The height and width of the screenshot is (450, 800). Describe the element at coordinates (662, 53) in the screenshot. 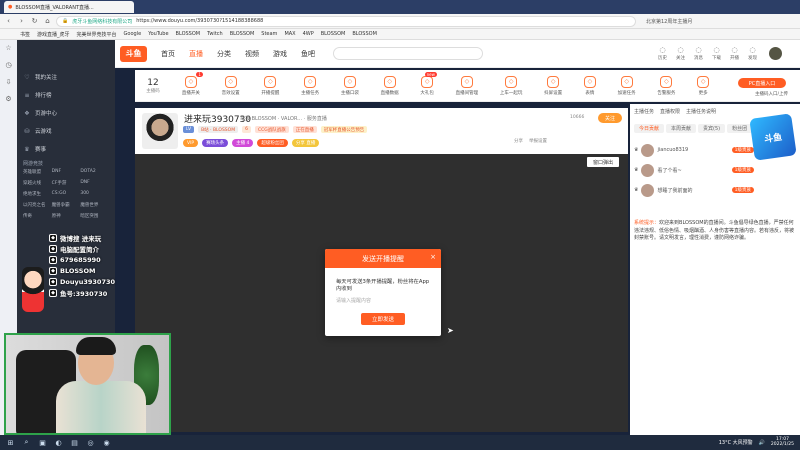

I see `header-tool: ◌ 历史` at that location.